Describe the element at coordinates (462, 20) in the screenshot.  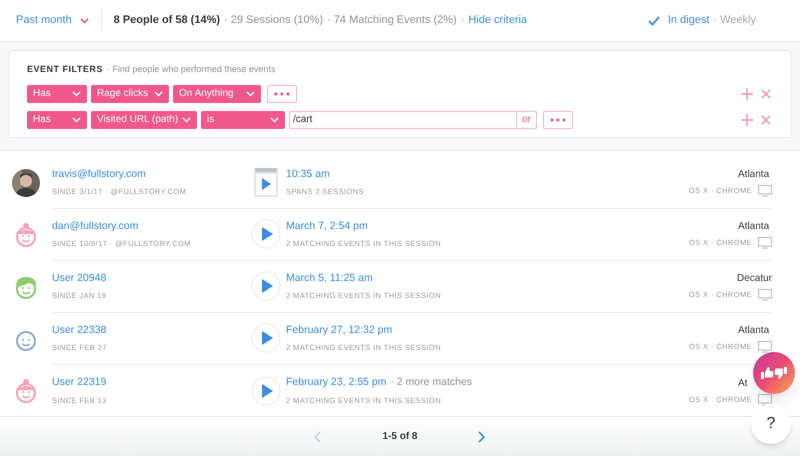
I see `summary-text: ·` at that location.